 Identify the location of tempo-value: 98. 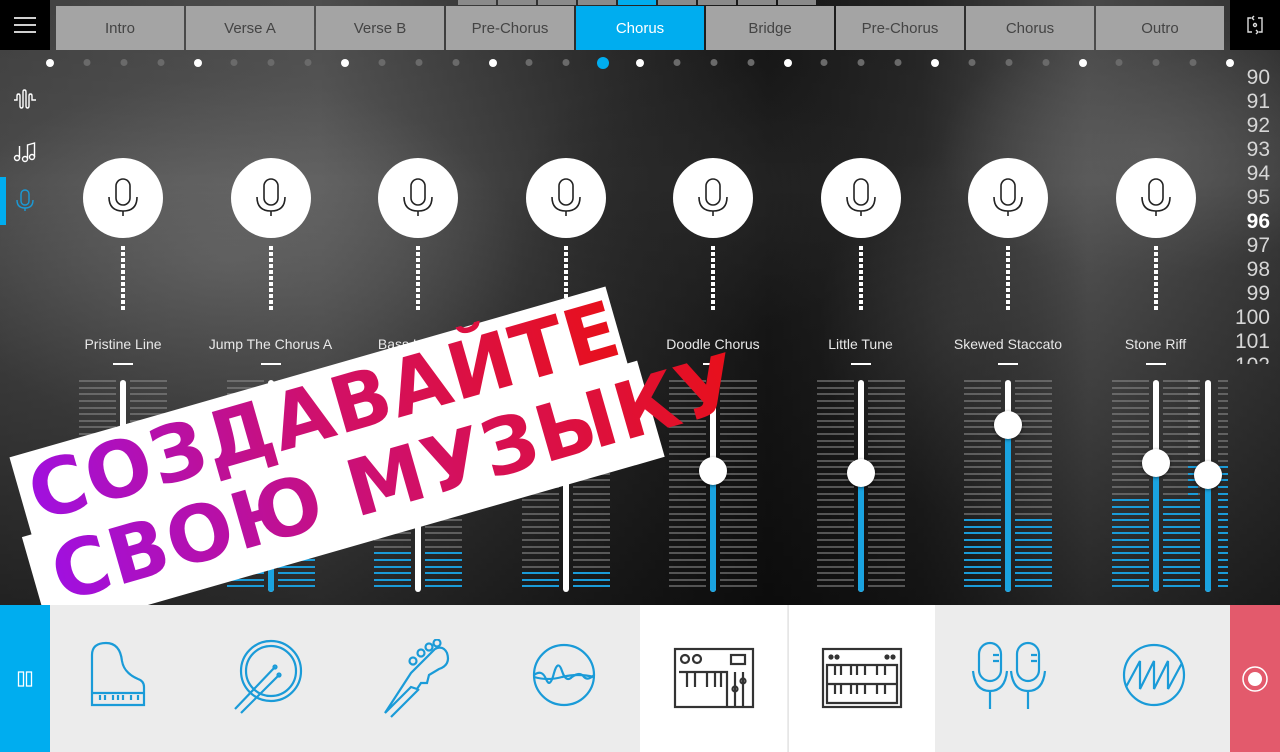
(1250, 270).